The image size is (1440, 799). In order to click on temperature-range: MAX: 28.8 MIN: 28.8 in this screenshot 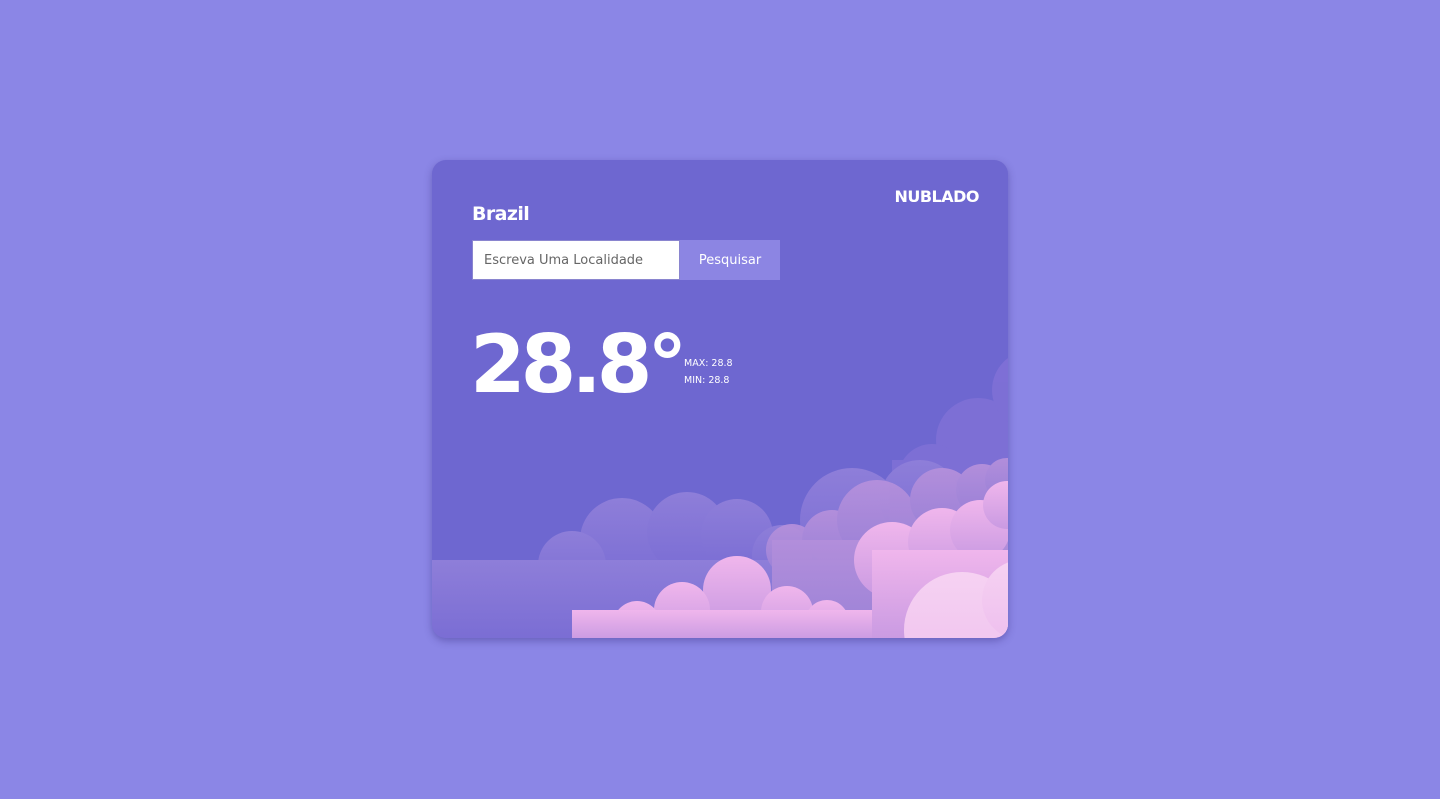, I will do `click(708, 372)`.